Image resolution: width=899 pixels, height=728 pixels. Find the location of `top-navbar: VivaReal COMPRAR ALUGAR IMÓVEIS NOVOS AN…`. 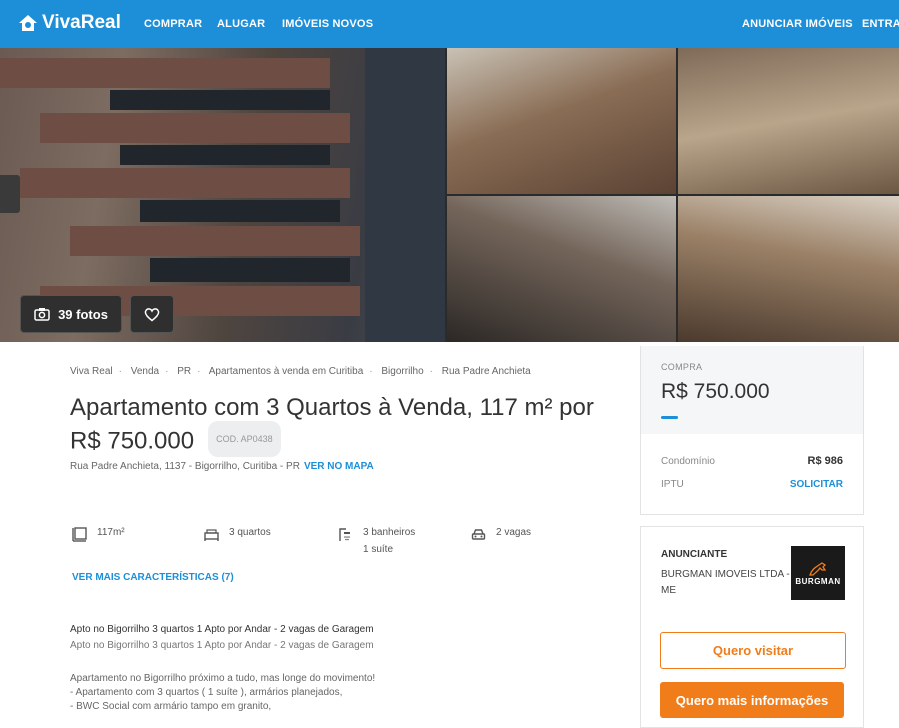

top-navbar: VivaReal COMPRAR ALUGAR IMÓVEIS NOVOS AN… is located at coordinates (449, 24).